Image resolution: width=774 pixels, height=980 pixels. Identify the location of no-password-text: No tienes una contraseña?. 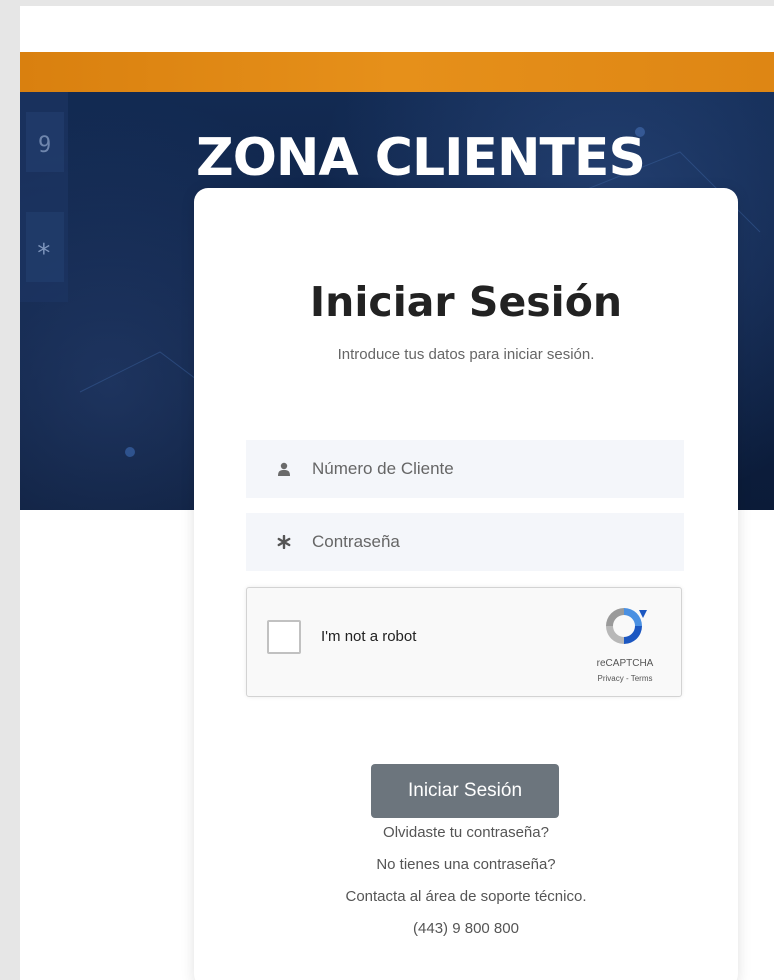
(466, 864).